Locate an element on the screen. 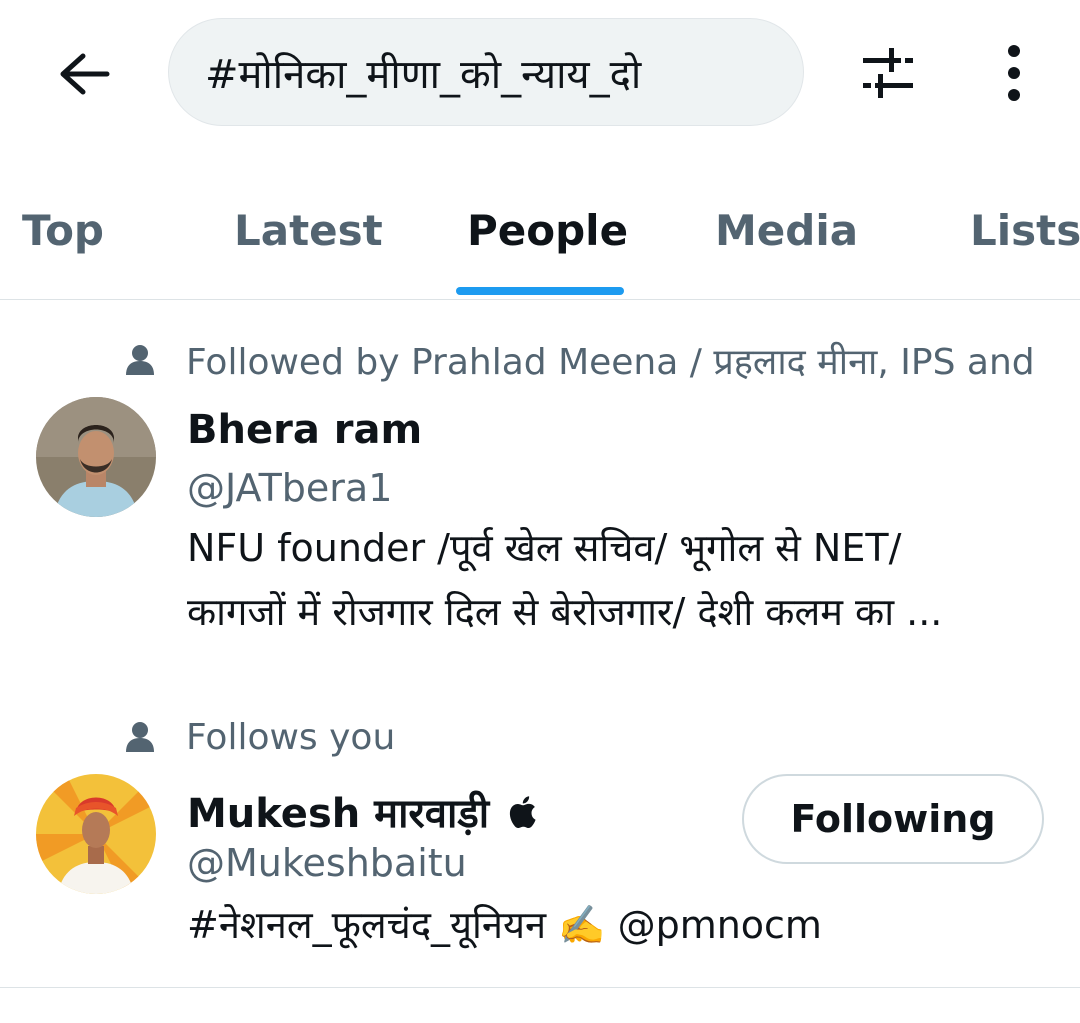  apple-logo-icon is located at coordinates (522, 816).